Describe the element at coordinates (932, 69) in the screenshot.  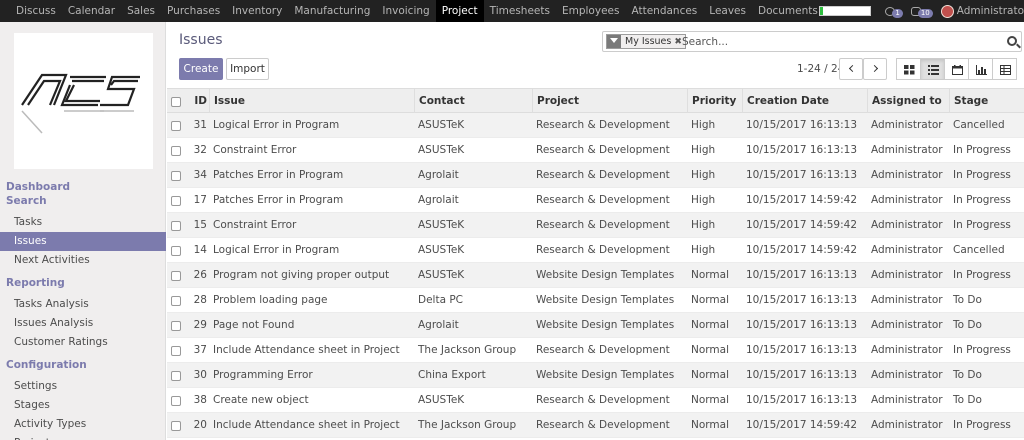
I see `list-view-button` at that location.